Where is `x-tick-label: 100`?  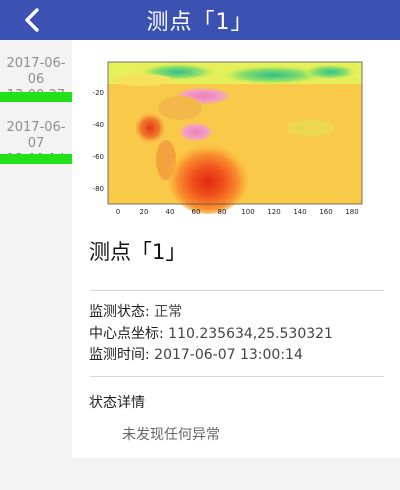
x-tick-label: 100 is located at coordinates (247, 212).